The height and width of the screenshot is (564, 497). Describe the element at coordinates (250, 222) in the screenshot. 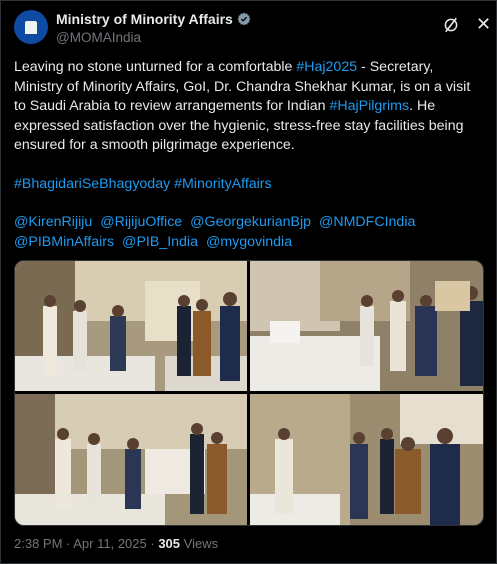

I see `mention-link: @GeorgekurianBjp` at that location.